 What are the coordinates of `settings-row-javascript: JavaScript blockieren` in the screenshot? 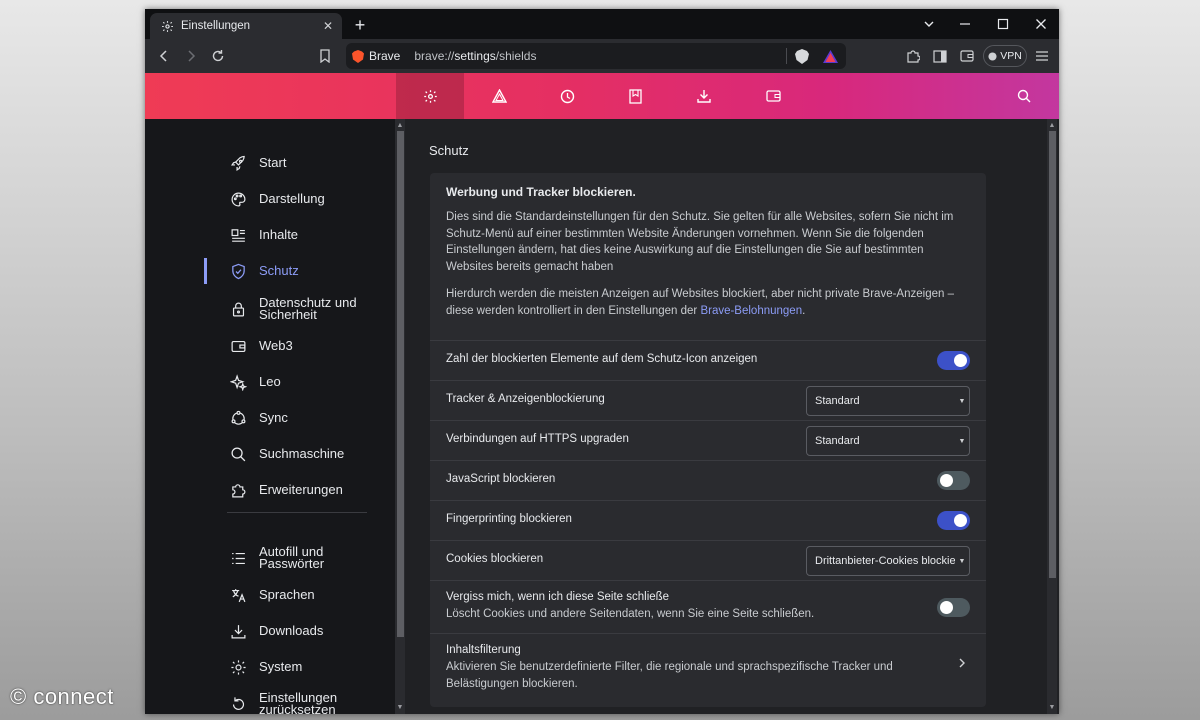 It's located at (708, 480).